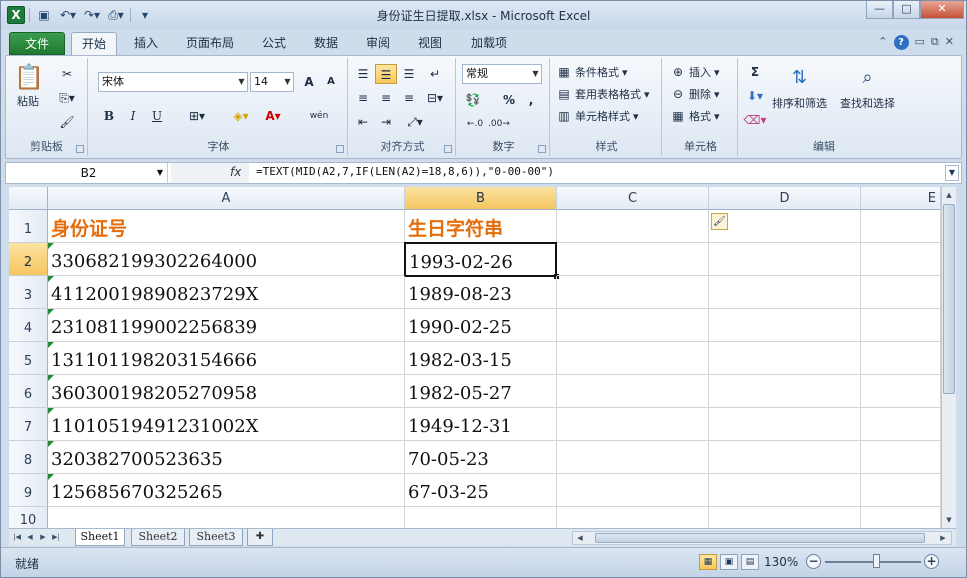 This screenshot has height=578, width=967. What do you see at coordinates (949, 299) in the screenshot?
I see `vertical-scroll-thumb` at bounding box center [949, 299].